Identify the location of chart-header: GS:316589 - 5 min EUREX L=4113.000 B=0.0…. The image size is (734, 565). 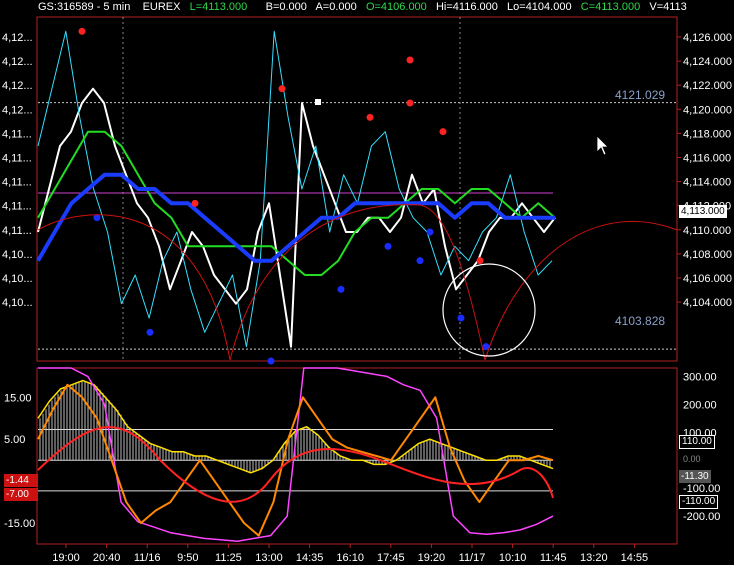
(362, 7).